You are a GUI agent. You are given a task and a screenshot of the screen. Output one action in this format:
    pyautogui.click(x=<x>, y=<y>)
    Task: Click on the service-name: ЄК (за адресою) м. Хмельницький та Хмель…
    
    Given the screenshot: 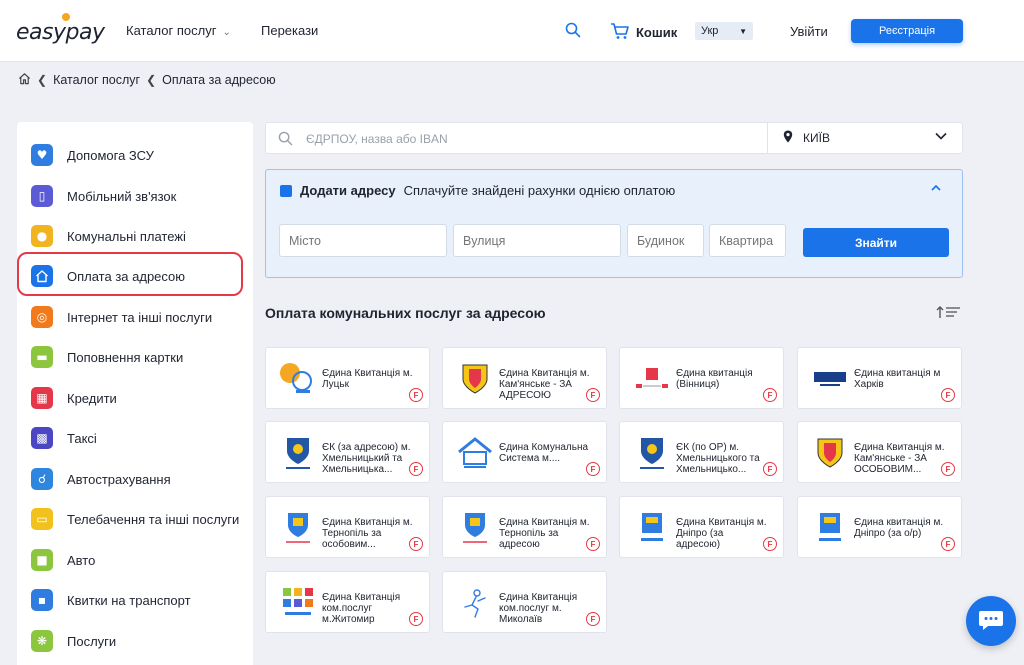 What is the action you would take?
    pyautogui.click(x=366, y=458)
    